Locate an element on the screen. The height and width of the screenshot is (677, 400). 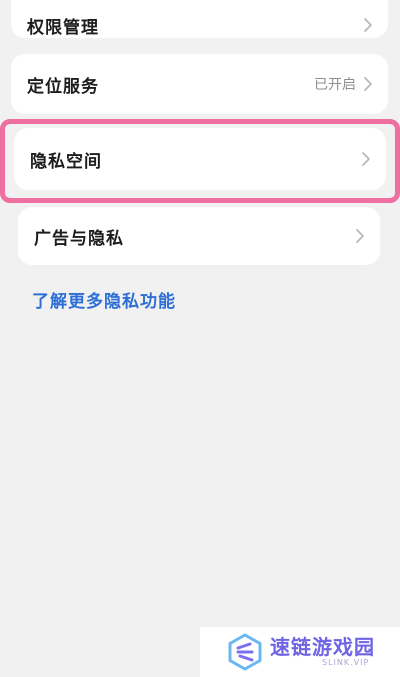
ads-privacy-row: 广告与隐私 is located at coordinates (199, 236).